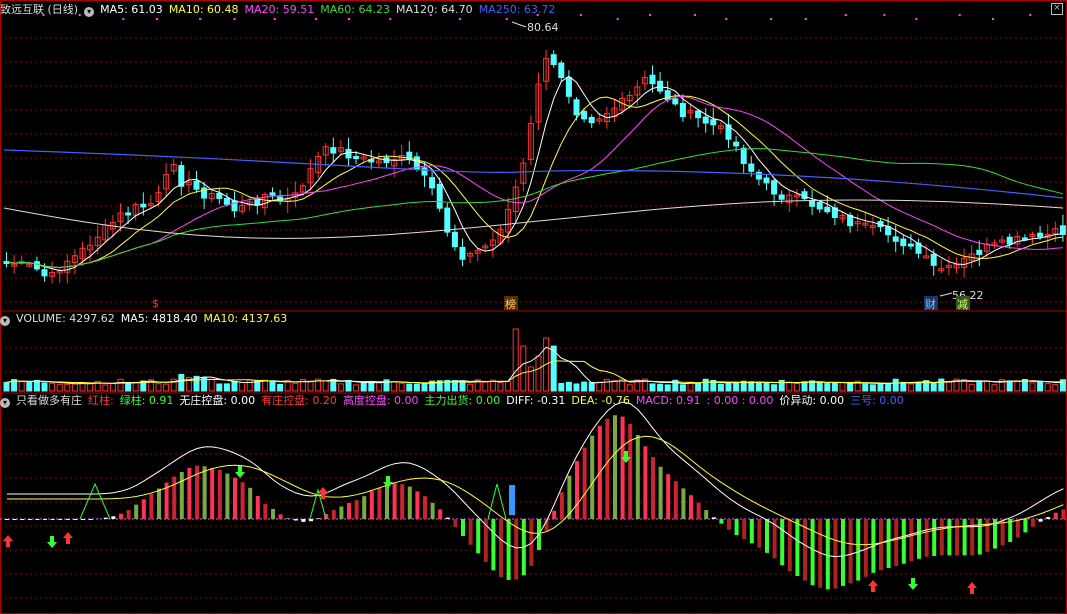 This screenshot has height=614, width=1067. Describe the element at coordinates (877, 400) in the screenshot. I see `indicator-label-11: 三号: 0.00` at that location.